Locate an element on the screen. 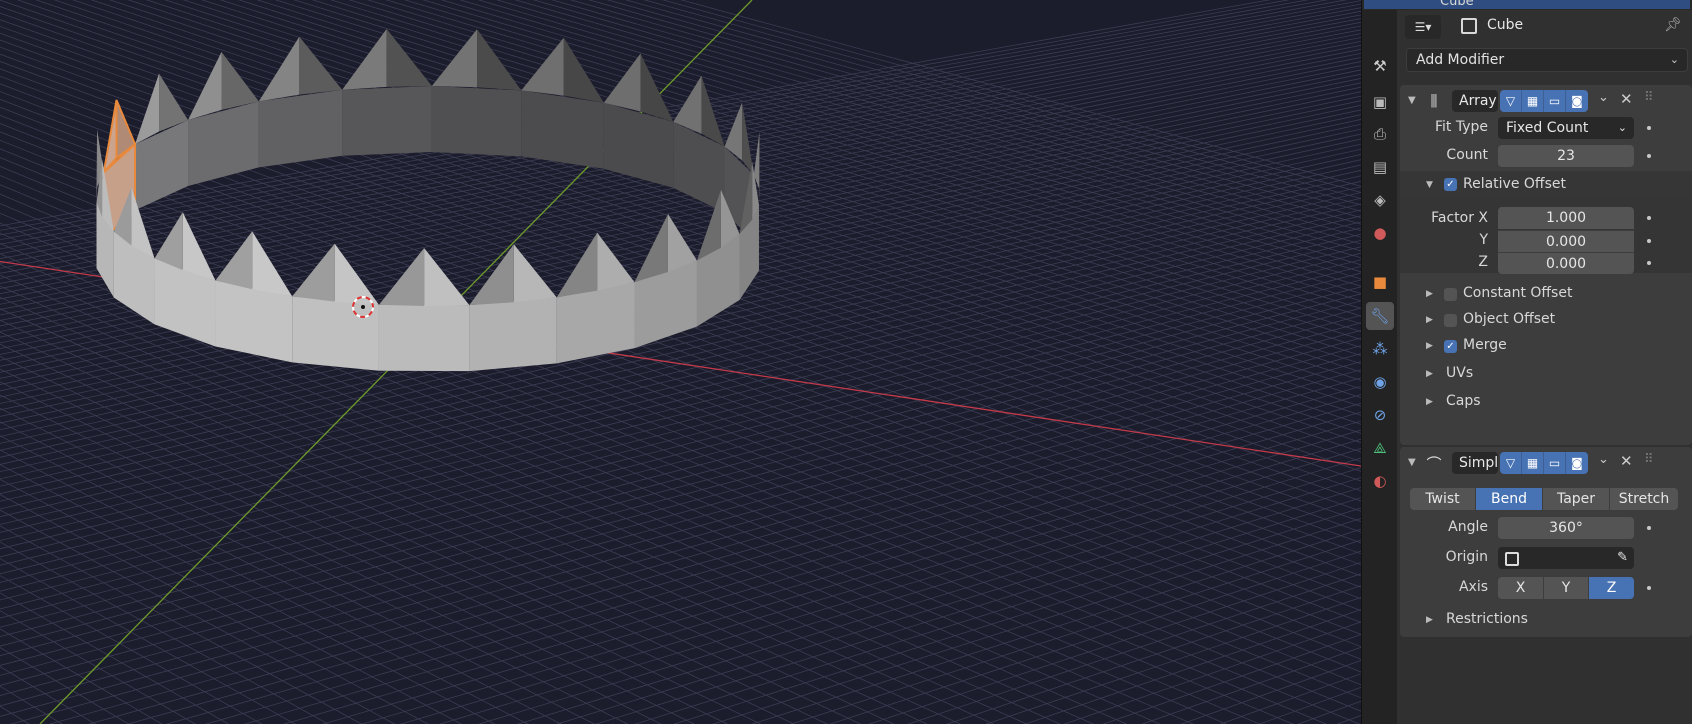 This screenshot has width=1692, height=724. origin-label: Origin is located at coordinates (1466, 557).